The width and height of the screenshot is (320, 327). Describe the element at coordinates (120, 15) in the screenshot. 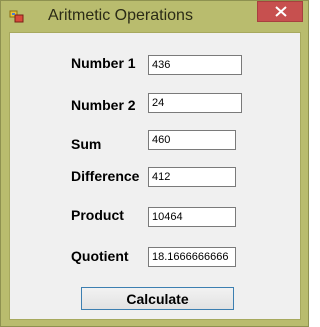

I see `window-title: Aritmetic Operations` at that location.